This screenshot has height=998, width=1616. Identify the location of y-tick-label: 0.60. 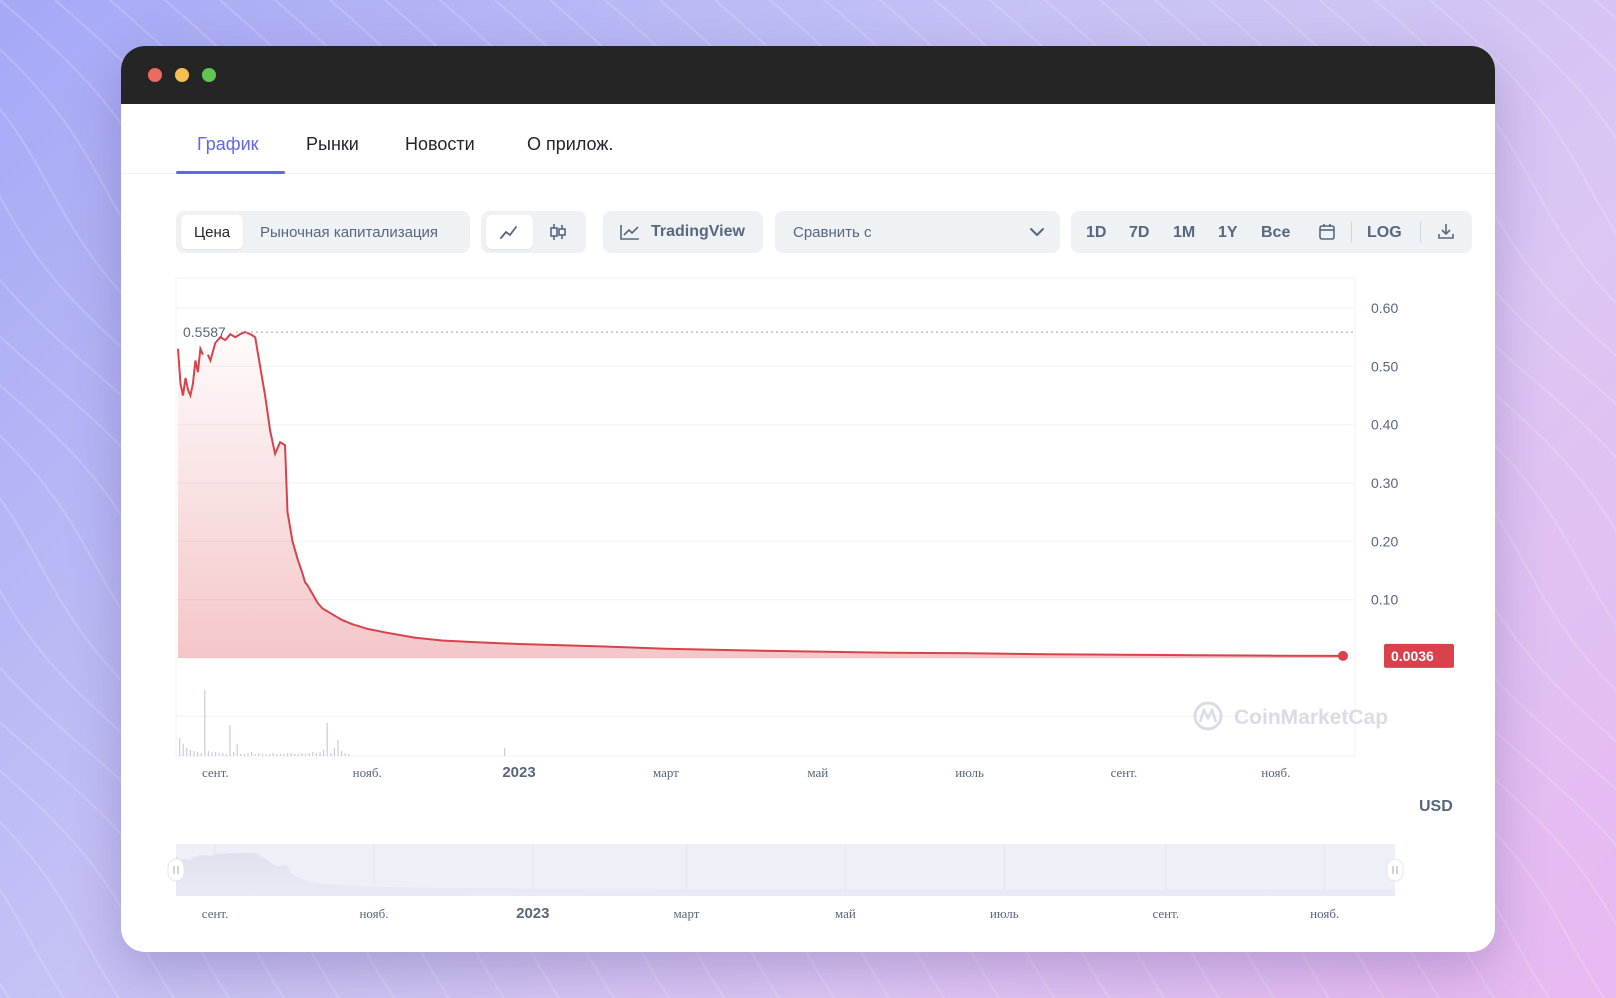
(1384, 308).